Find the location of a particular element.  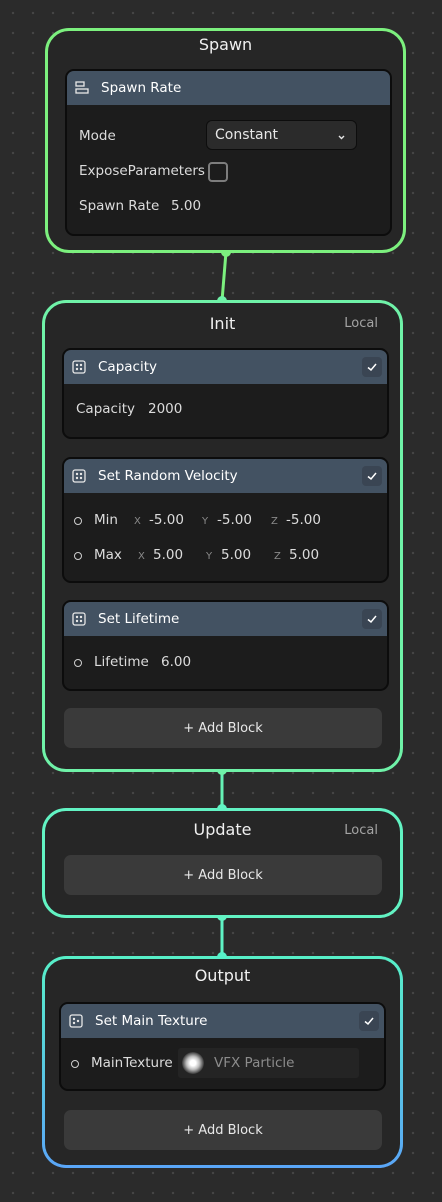

set-random-velocity-block-header: Set Random Velocity is located at coordinates (225, 476).